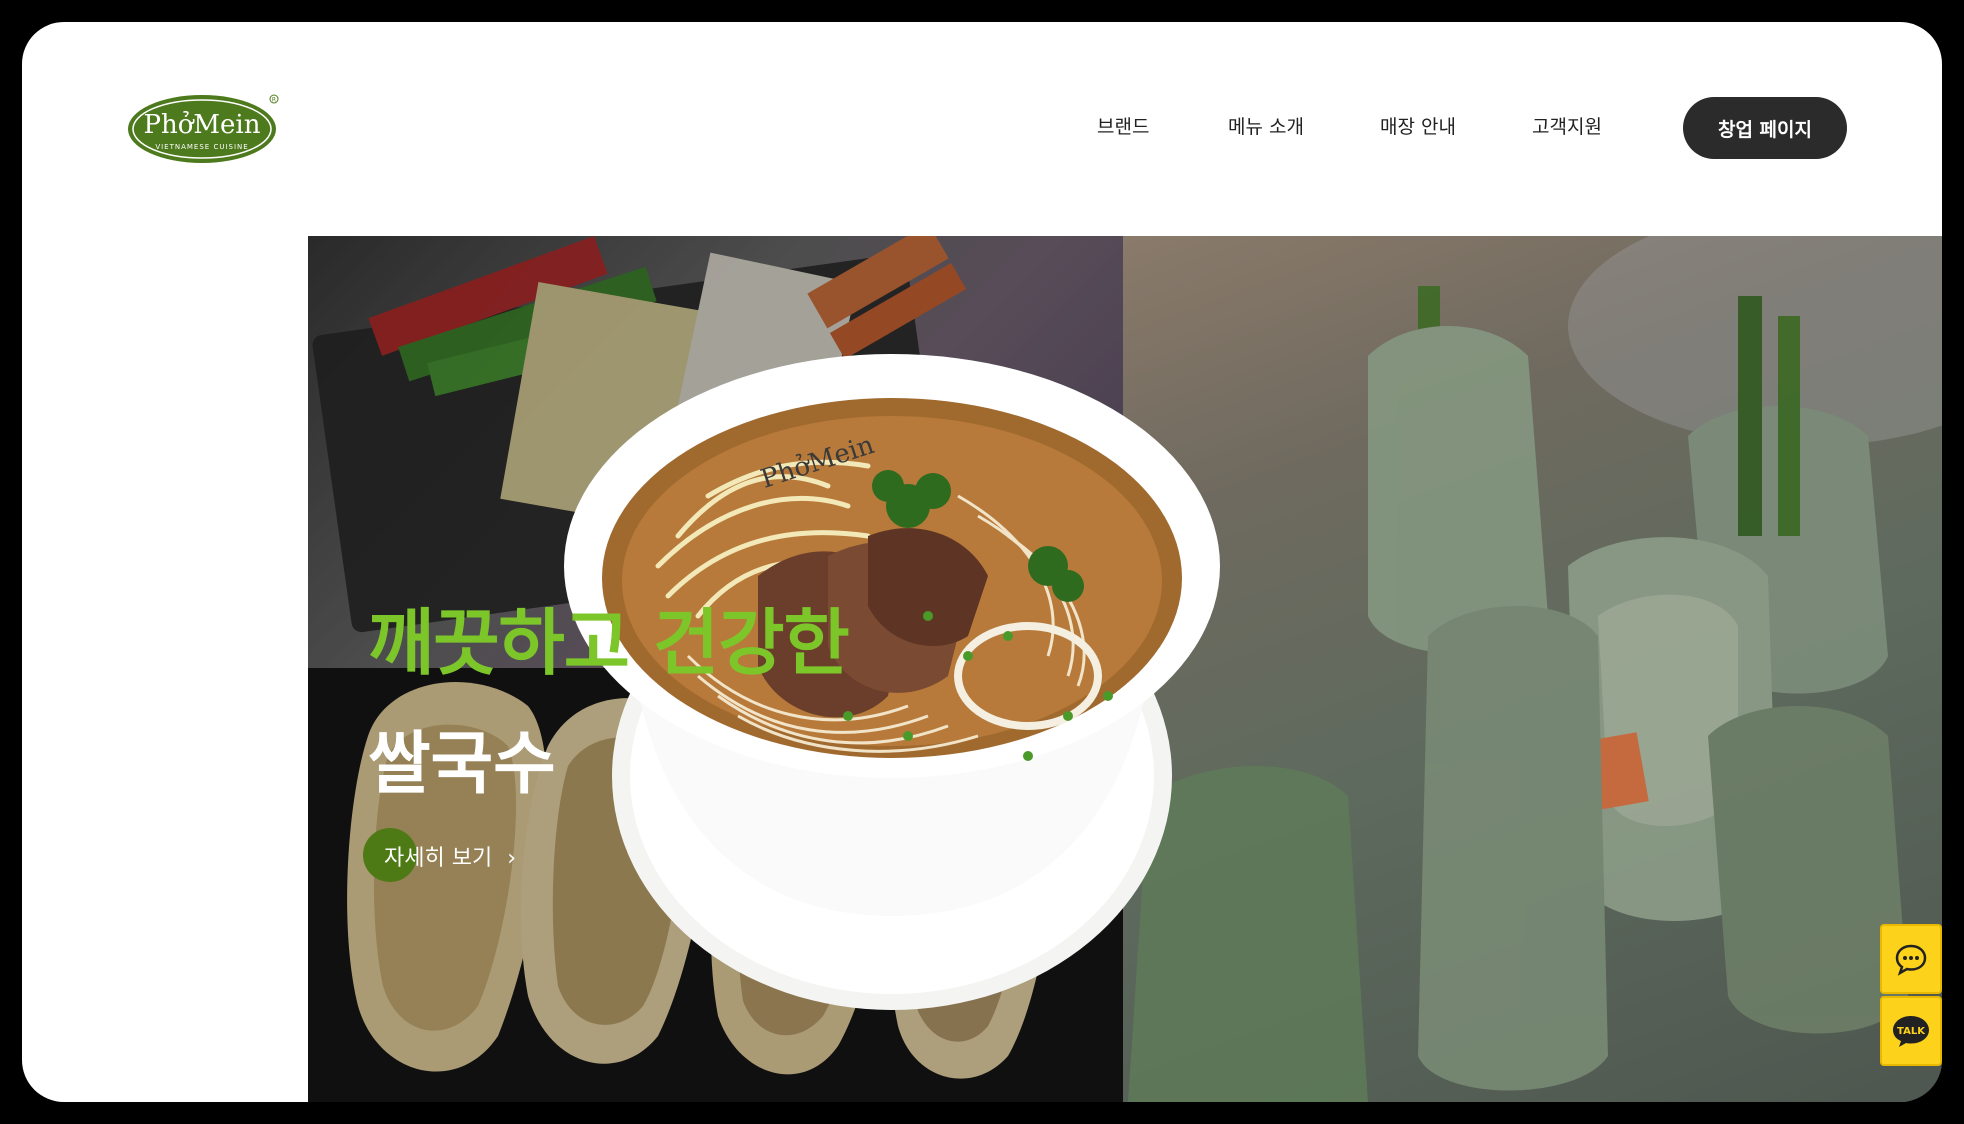  Describe the element at coordinates (202, 125) in the screenshot. I see `svg-text: PhởMein` at that location.